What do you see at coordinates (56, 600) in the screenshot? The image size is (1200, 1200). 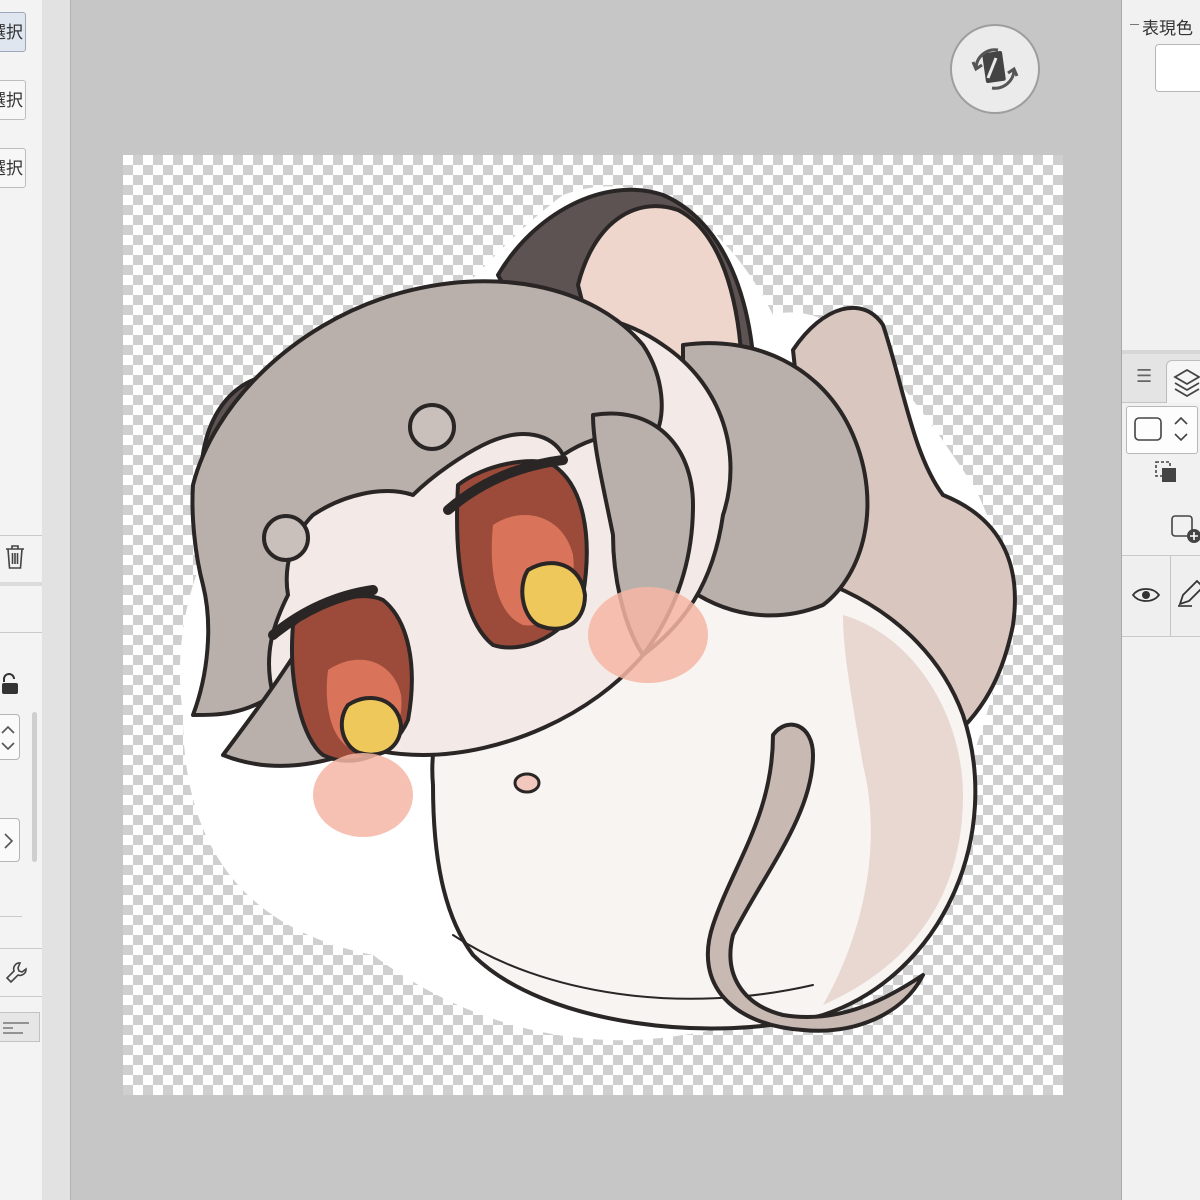 I see `panel-gutter` at bounding box center [56, 600].